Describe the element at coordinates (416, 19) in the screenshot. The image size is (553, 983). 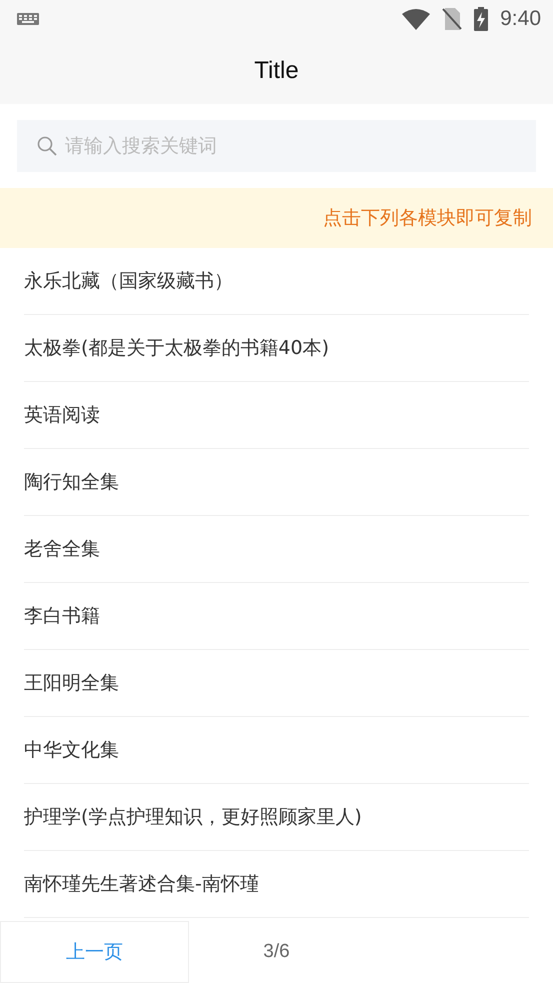
I see `wifi-icon` at that location.